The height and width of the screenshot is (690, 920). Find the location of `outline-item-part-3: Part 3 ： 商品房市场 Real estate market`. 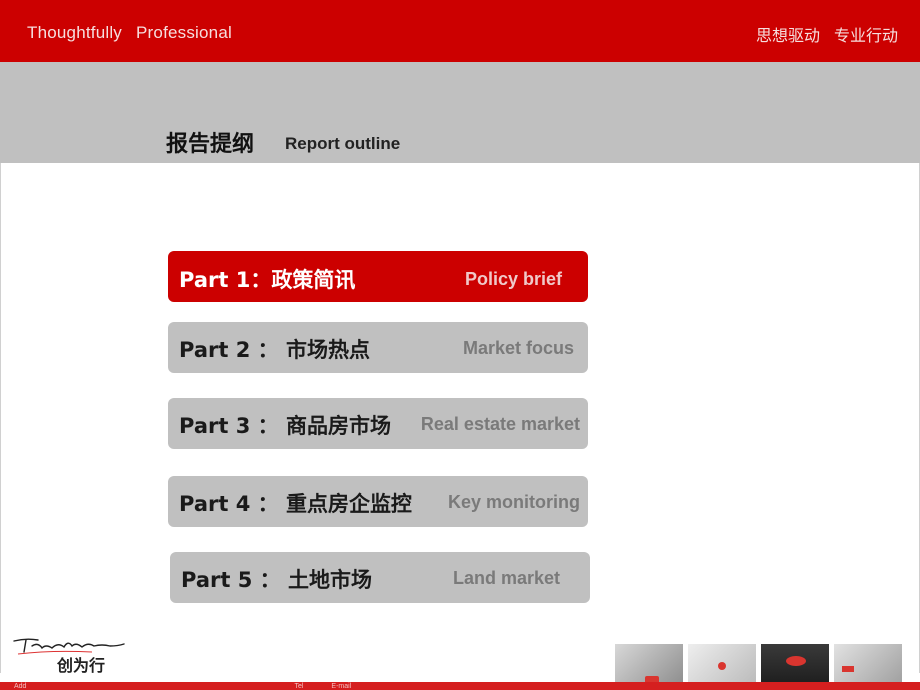

outline-item-part-3: Part 3 ： 商品房市场 Real estate market is located at coordinates (378, 423).